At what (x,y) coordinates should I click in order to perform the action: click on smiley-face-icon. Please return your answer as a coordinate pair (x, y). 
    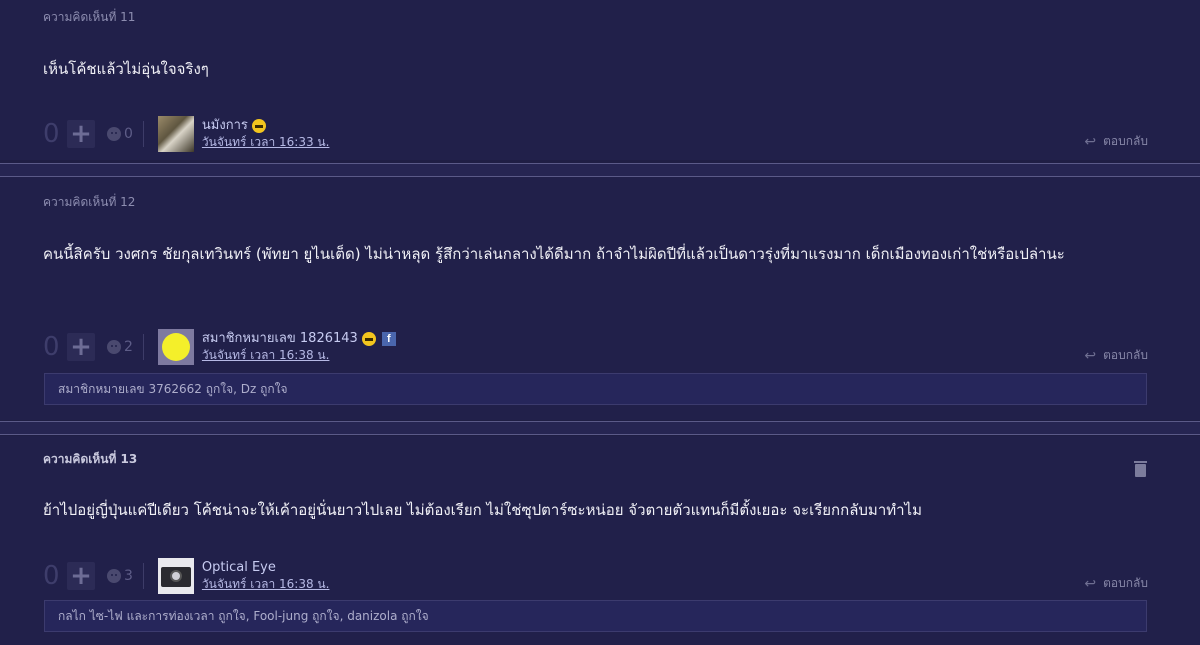
    Looking at the image, I should click on (175, 347).